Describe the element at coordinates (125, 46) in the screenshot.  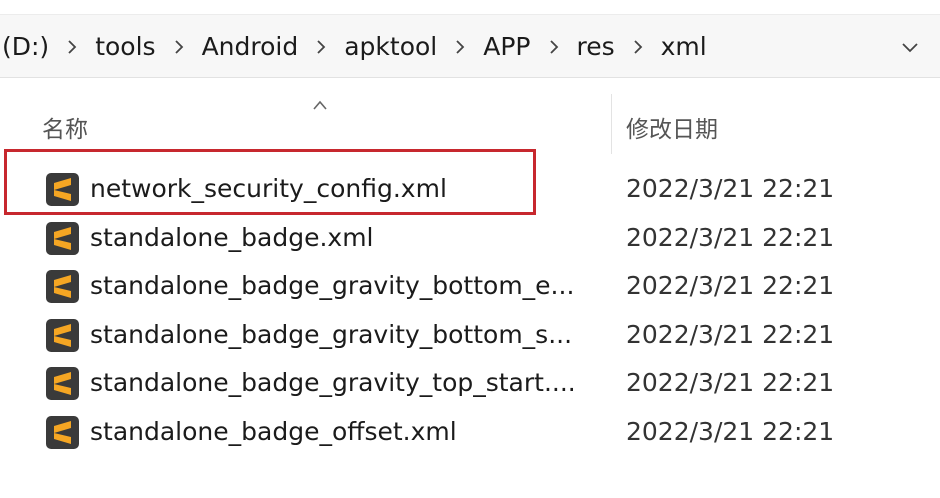
I see `breadcrumb-item-tools: tools` at that location.